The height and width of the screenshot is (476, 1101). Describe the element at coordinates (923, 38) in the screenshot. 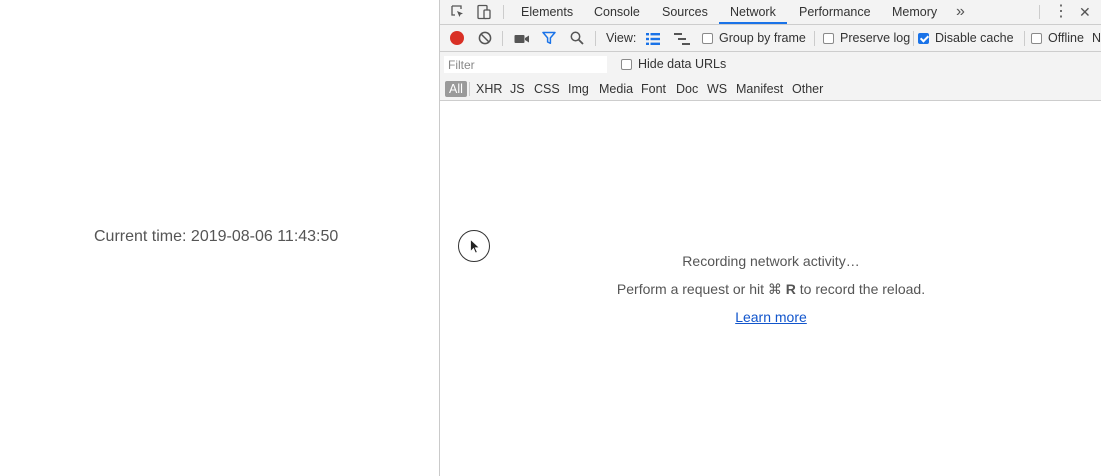

I see `disable-cache-checkbox` at that location.